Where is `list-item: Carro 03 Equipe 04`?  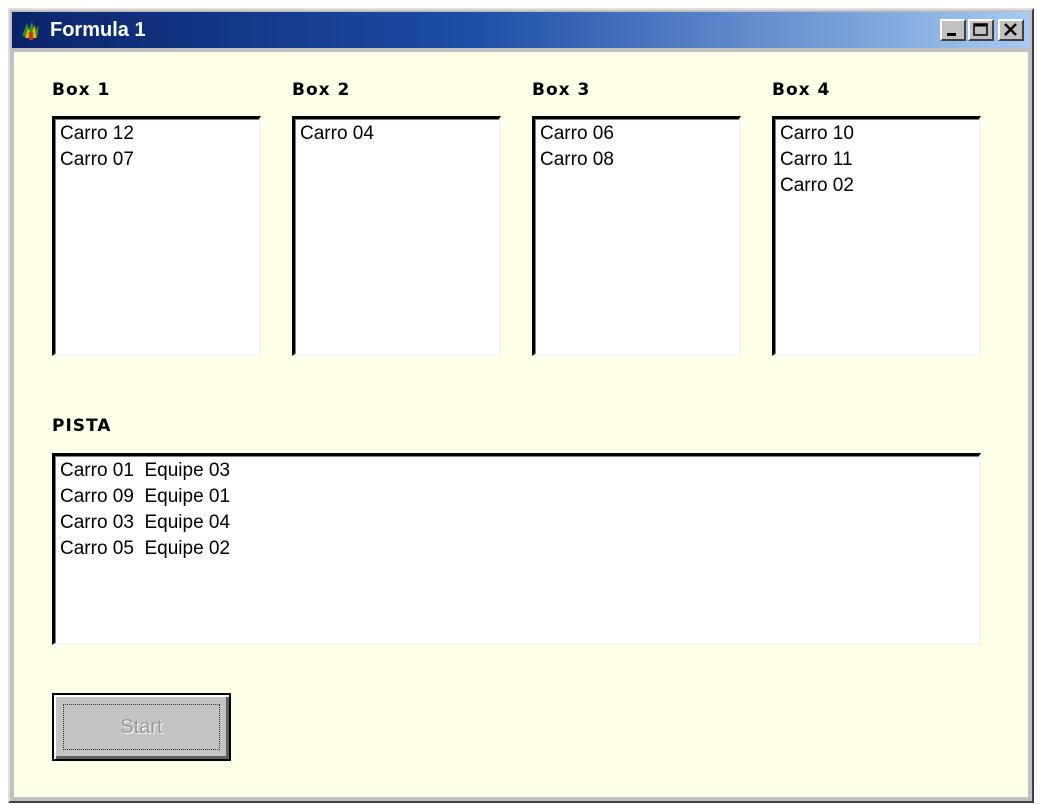 list-item: Carro 03 Equipe 04 is located at coordinates (517, 523).